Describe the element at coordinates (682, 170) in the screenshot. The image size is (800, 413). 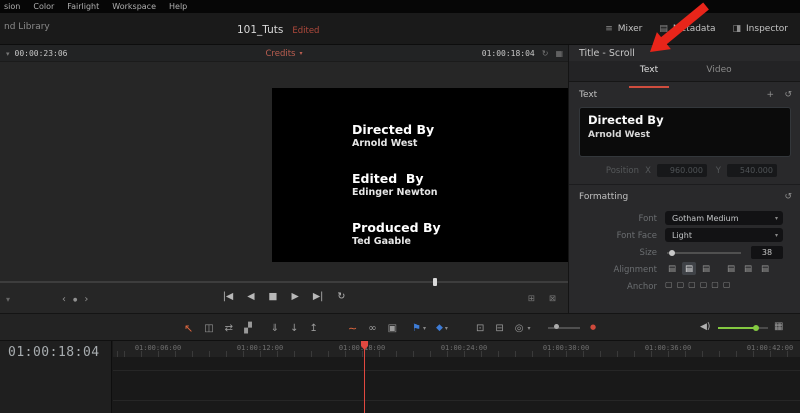
I see `position-x-field: 960.000` at that location.